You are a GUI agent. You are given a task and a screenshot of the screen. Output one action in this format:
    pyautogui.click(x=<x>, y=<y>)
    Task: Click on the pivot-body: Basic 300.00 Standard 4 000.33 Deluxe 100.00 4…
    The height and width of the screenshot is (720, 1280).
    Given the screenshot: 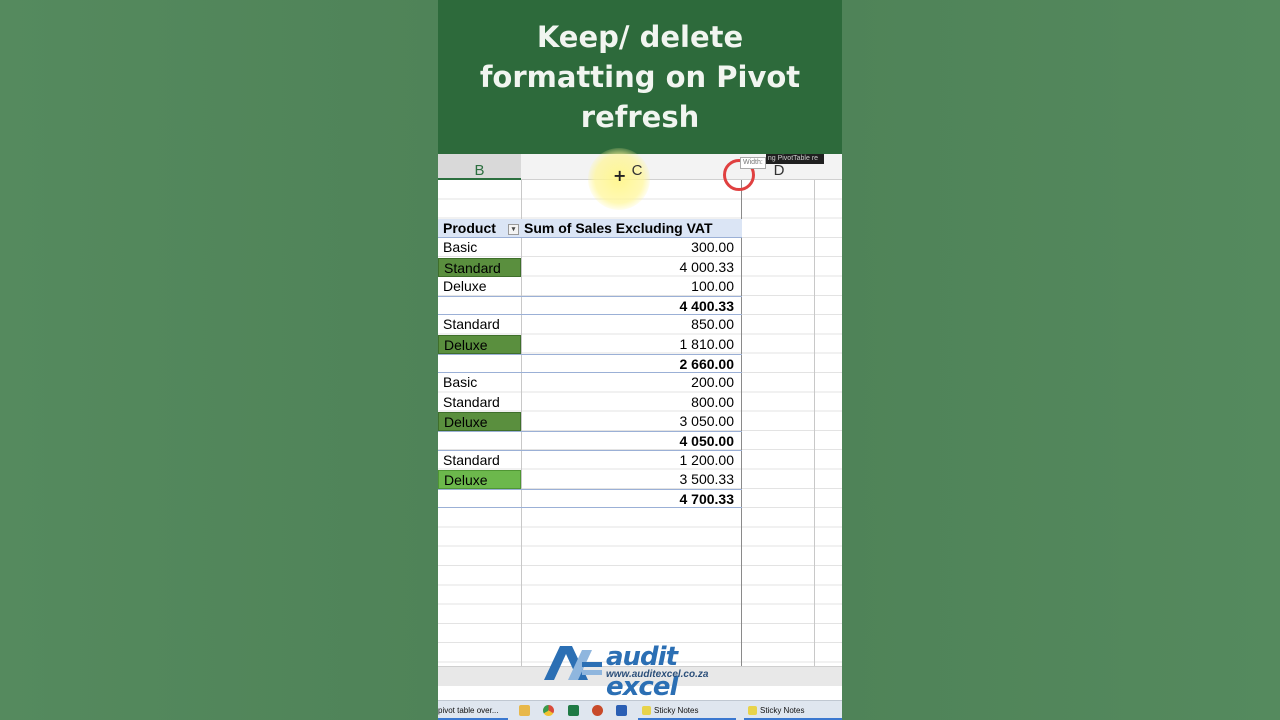 What is the action you would take?
    pyautogui.click(x=590, y=373)
    